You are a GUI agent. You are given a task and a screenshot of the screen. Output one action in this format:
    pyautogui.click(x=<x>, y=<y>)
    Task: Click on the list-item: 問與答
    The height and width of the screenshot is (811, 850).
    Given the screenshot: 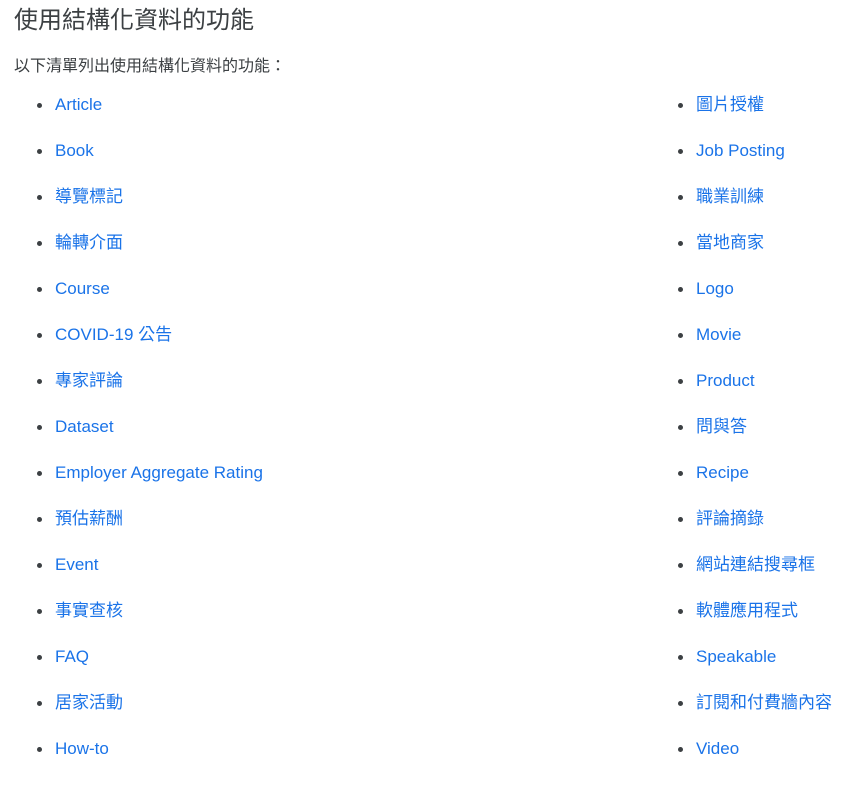 What is the action you would take?
    pyautogui.click(x=749, y=438)
    